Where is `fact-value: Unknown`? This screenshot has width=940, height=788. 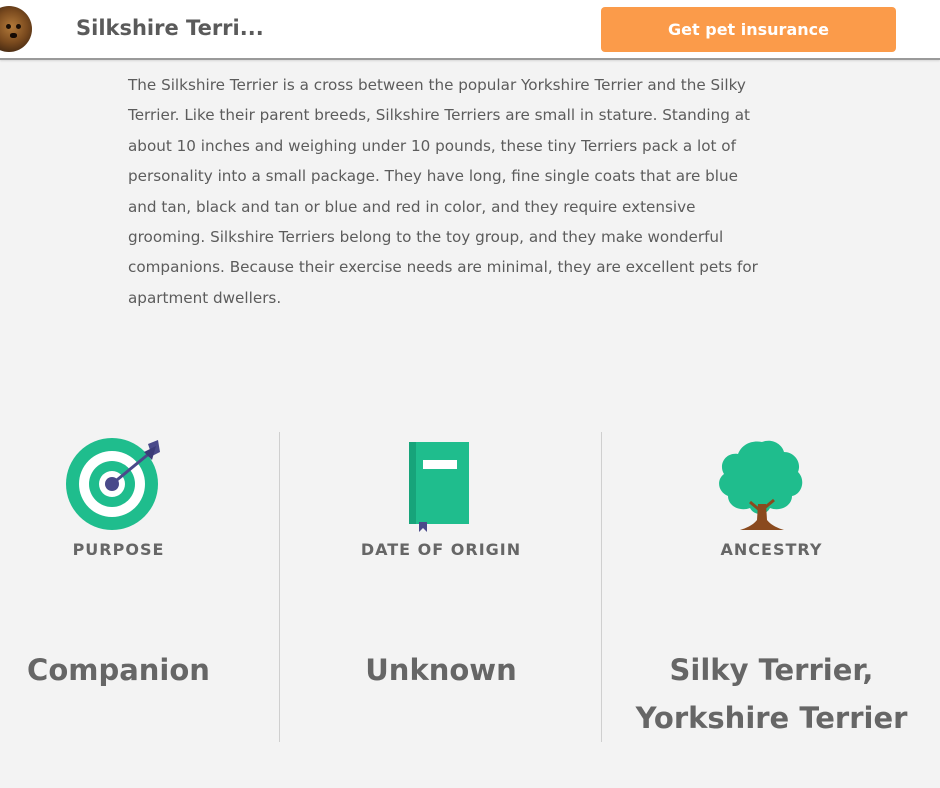 fact-value: Unknown is located at coordinates (441, 670).